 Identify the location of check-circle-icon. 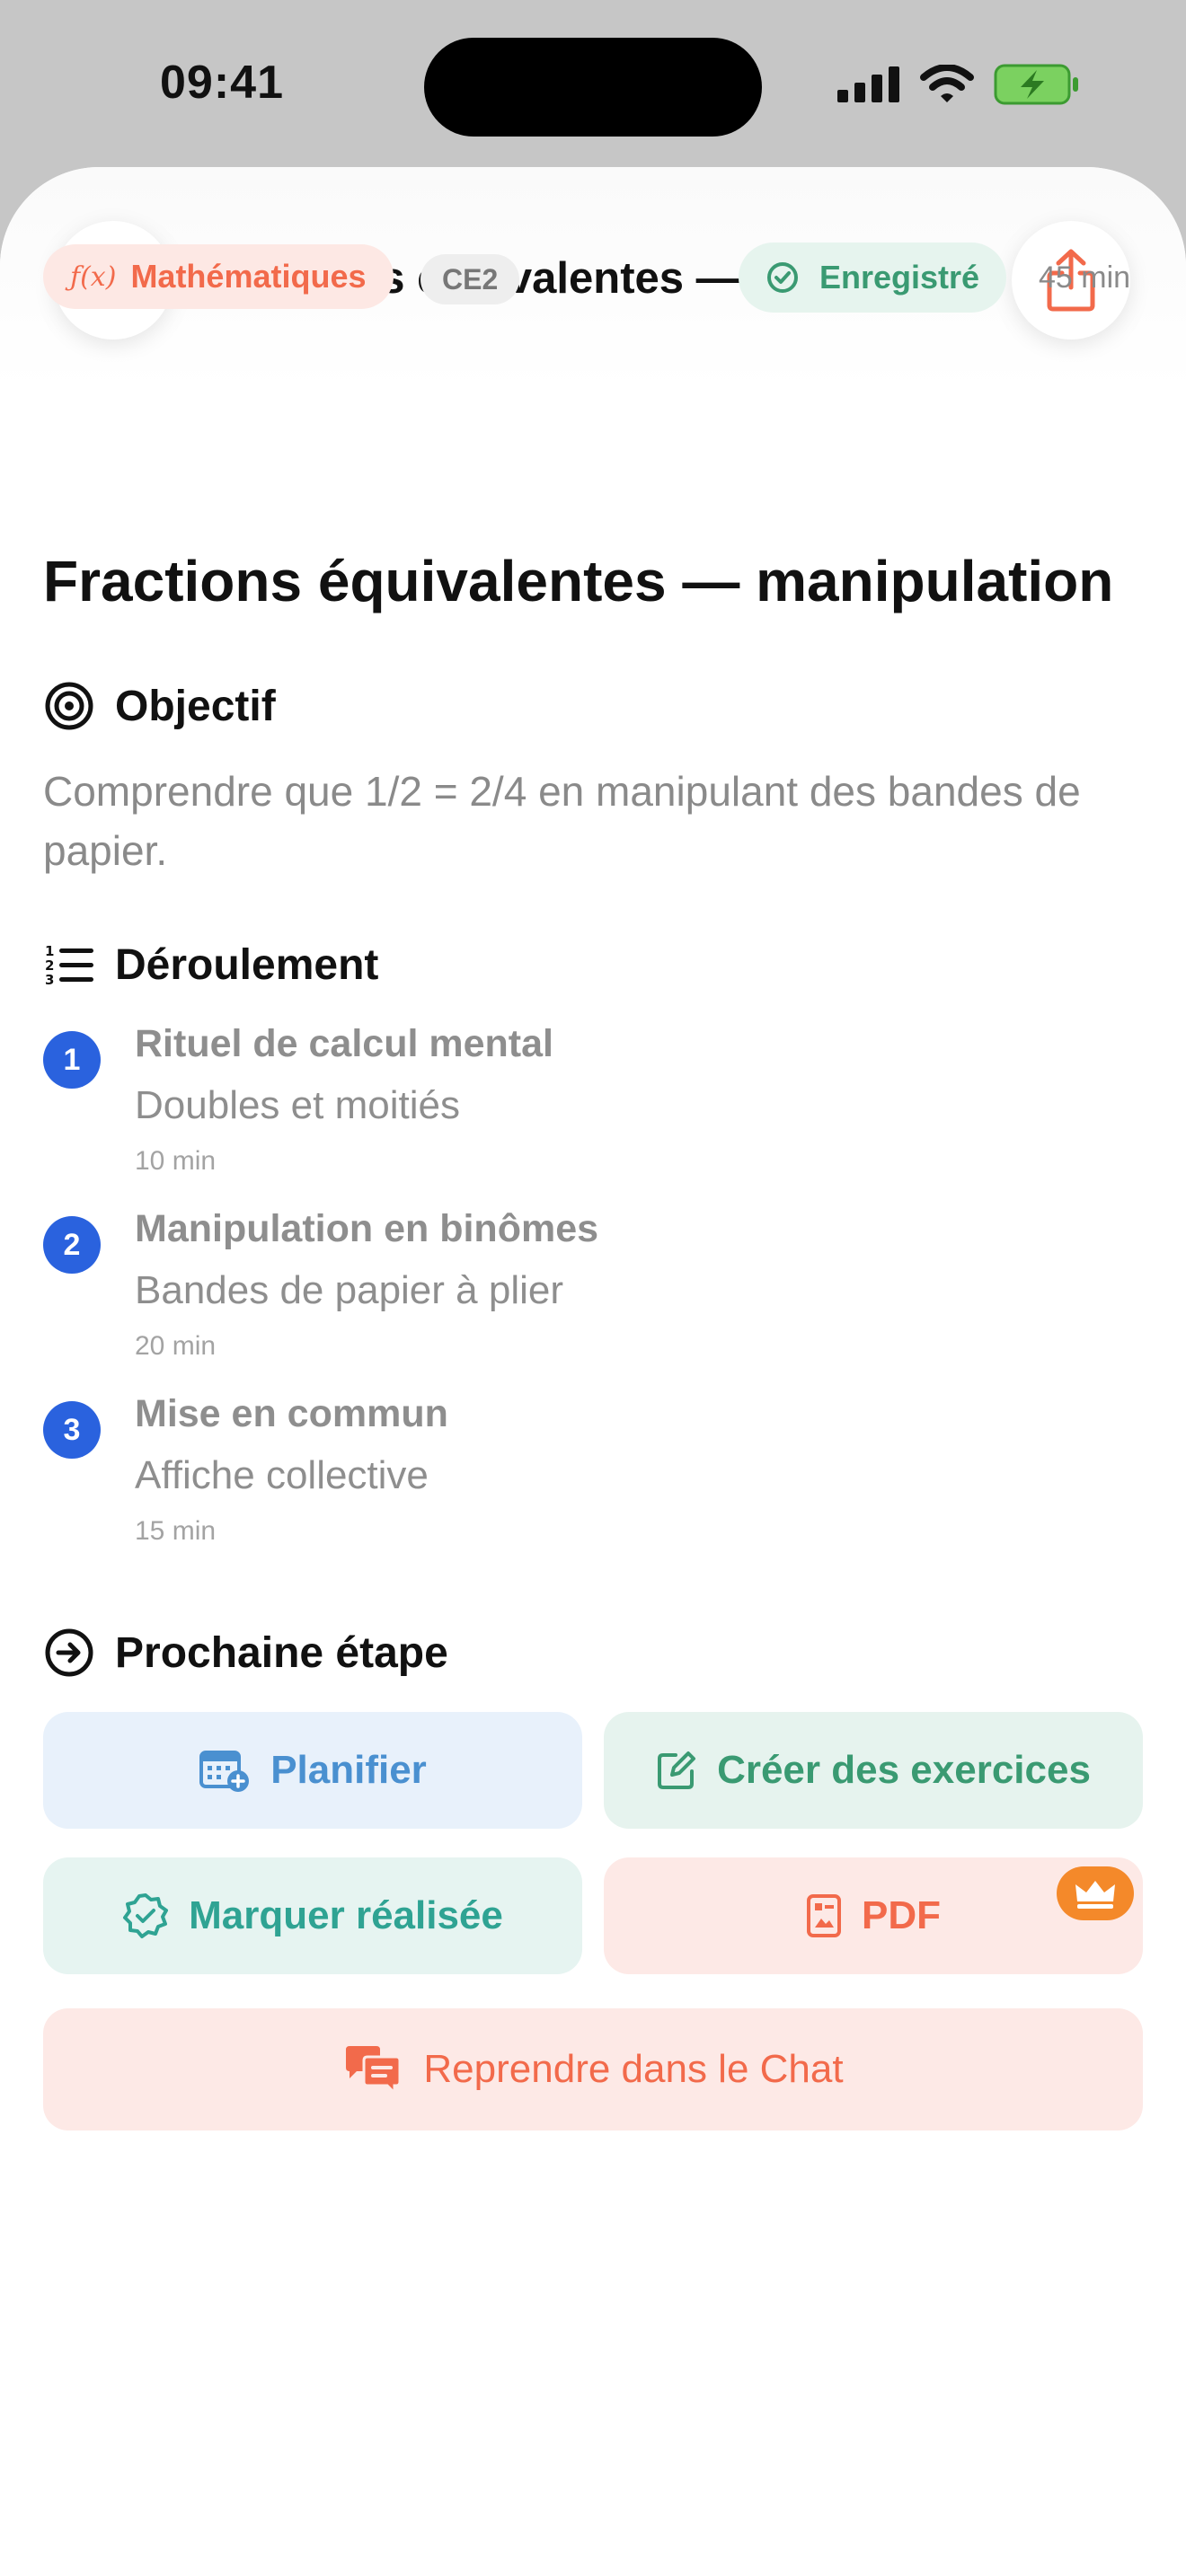
(782, 277).